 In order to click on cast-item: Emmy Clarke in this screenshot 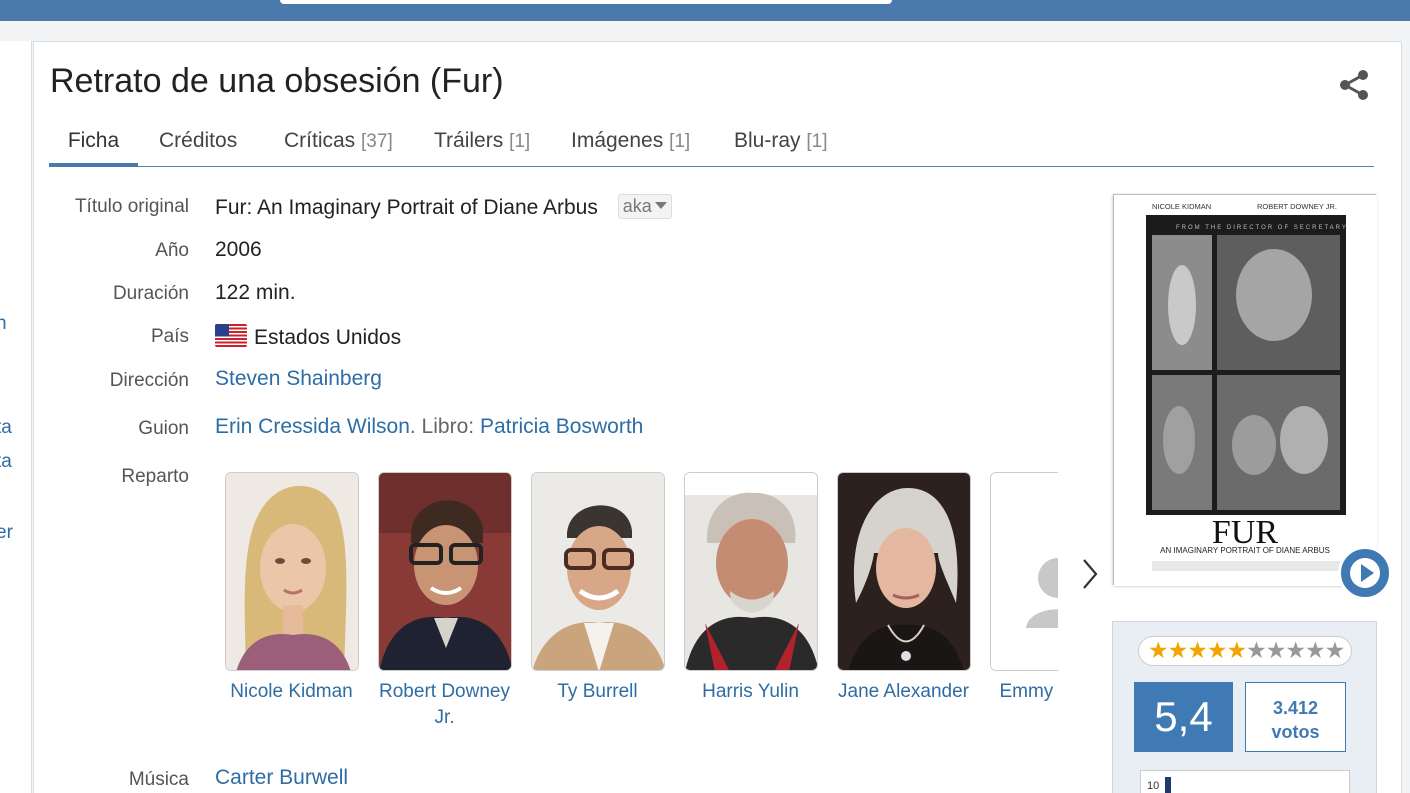, I will do `click(1019, 588)`.